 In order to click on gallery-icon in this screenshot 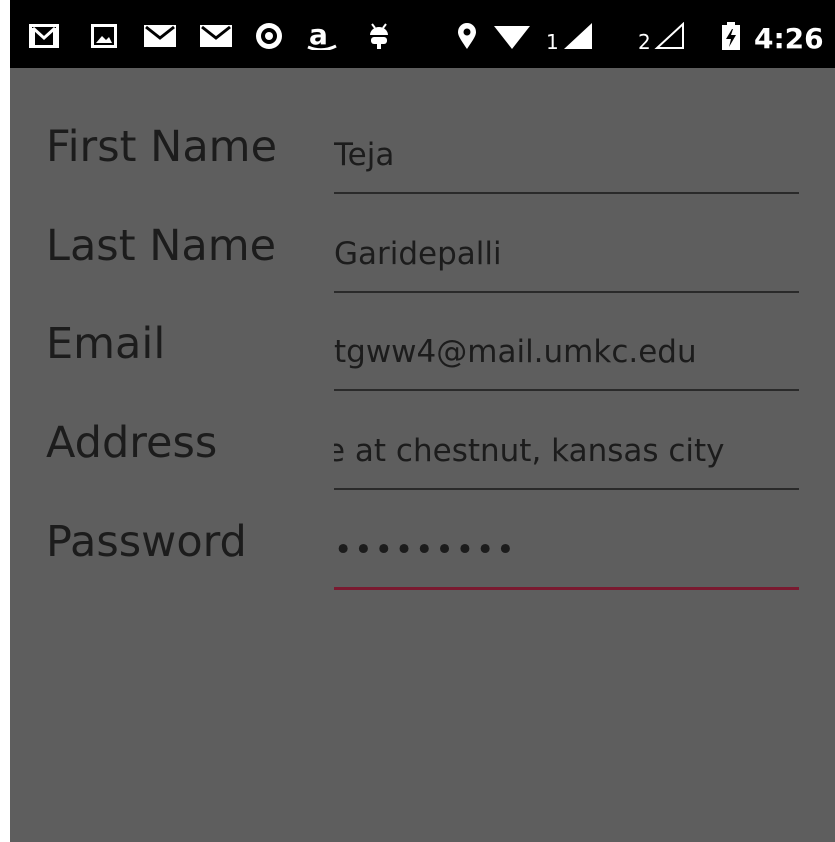, I will do `click(104, 36)`.